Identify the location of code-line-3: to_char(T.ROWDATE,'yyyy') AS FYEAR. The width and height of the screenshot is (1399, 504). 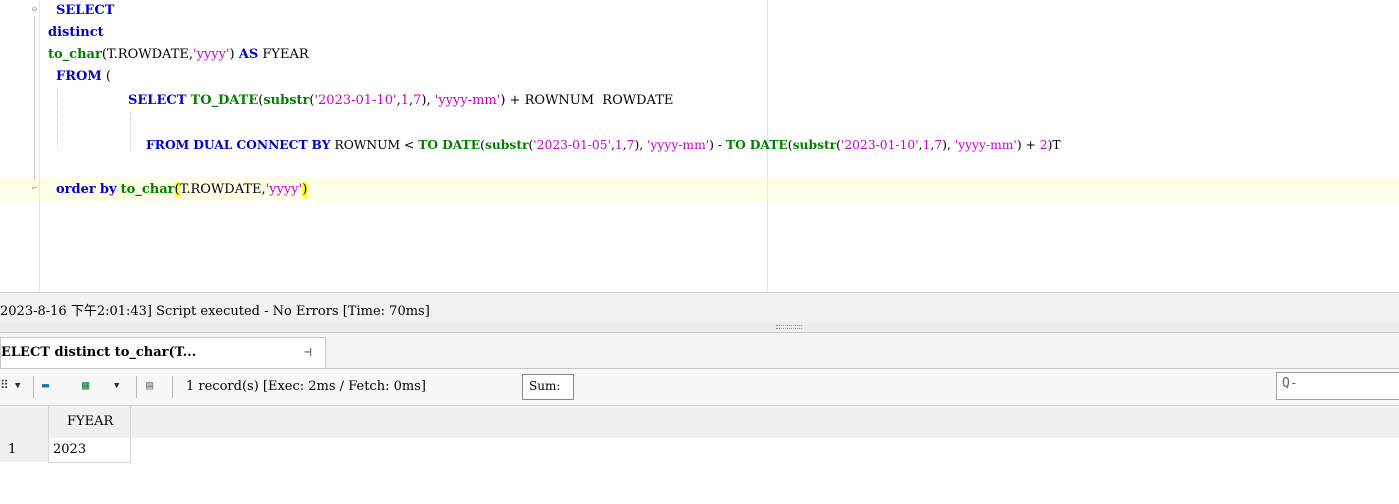
(178, 54).